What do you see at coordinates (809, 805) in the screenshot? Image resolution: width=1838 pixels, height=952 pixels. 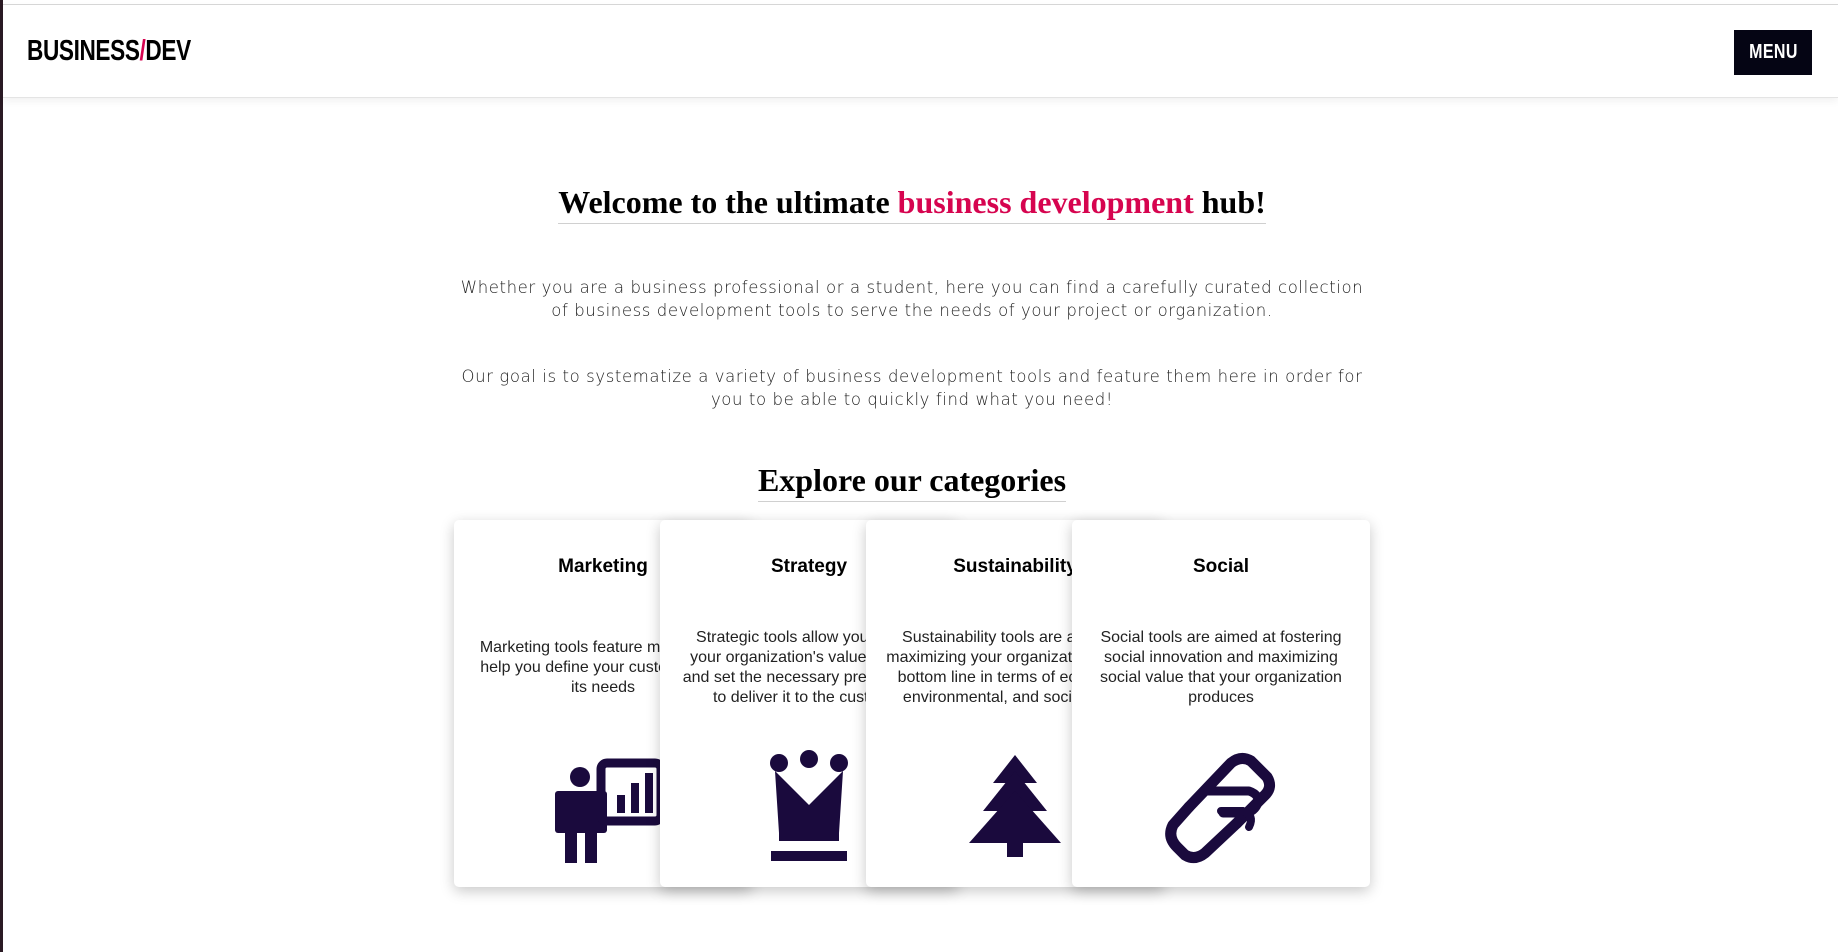 I see `chess-queen-icon` at bounding box center [809, 805].